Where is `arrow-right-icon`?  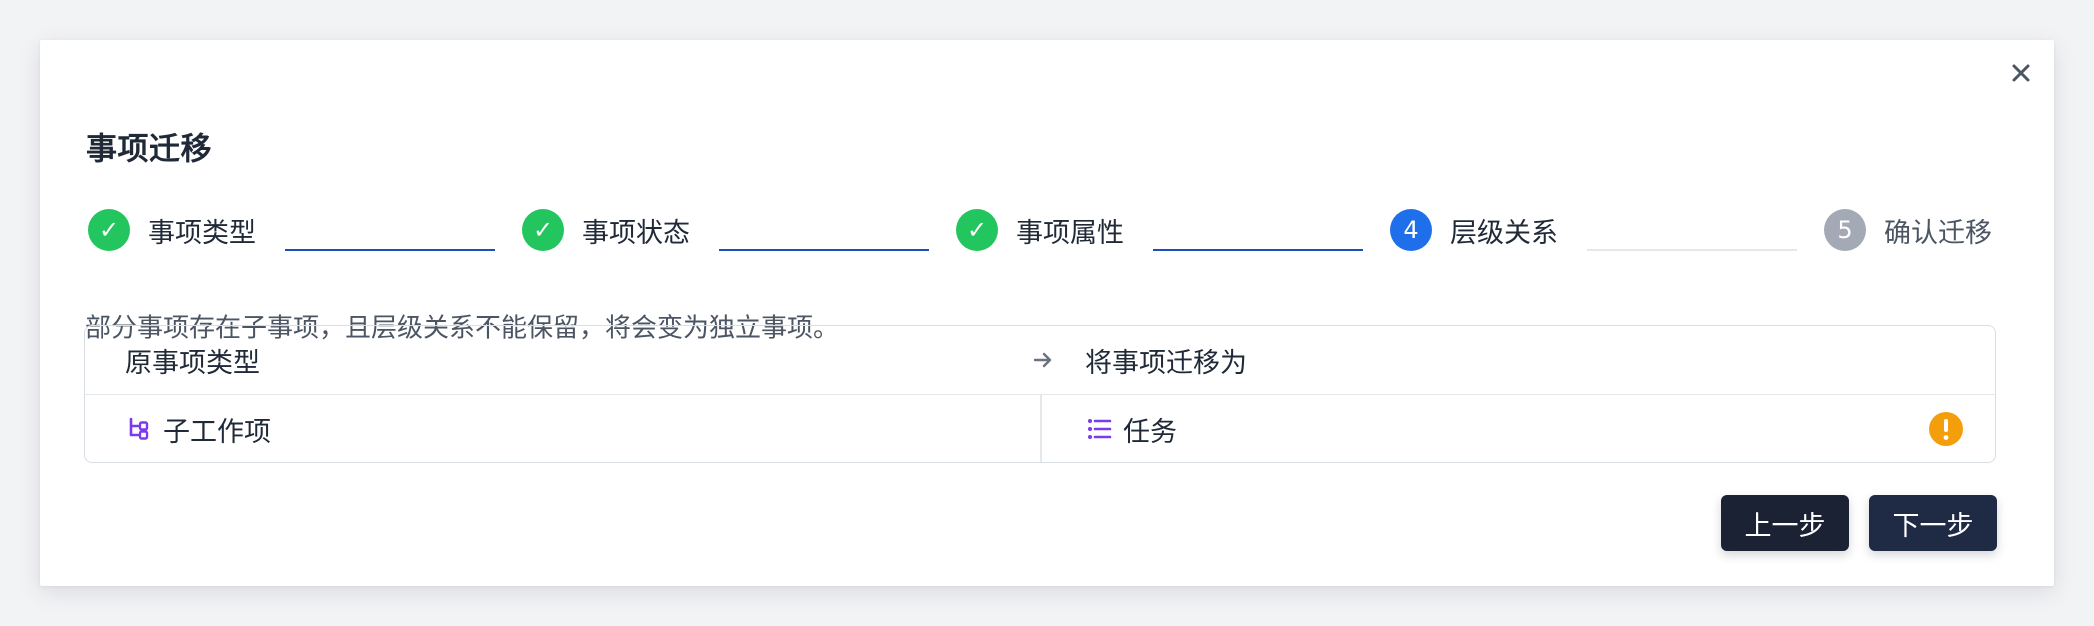
arrow-right-icon is located at coordinates (1042, 360).